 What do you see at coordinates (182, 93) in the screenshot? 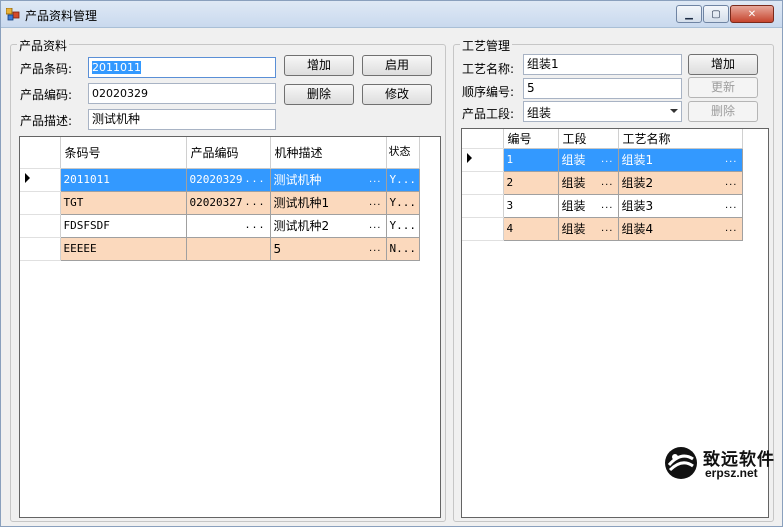
I see `code-input: 02020329` at bounding box center [182, 93].